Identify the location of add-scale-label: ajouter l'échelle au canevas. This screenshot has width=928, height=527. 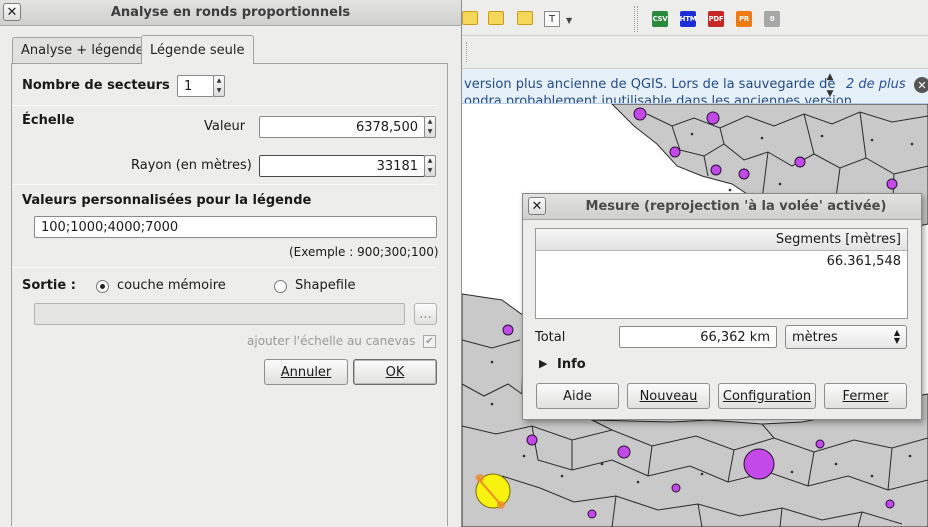
(331, 341).